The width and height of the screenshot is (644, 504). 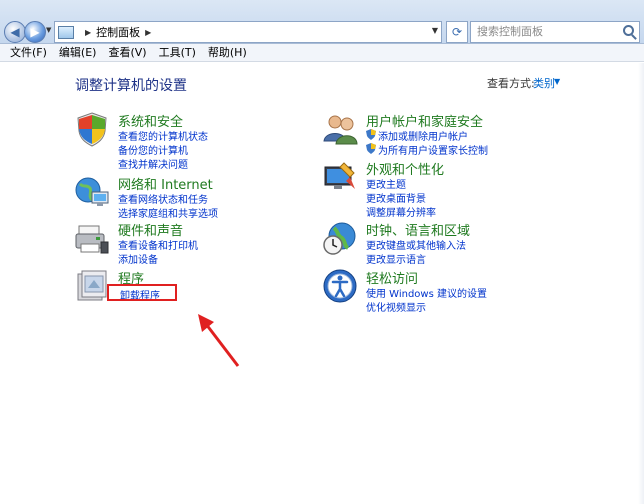 What do you see at coordinates (417, 135) in the screenshot?
I see `link-add-remove-accounts: 添加或删除用户帐户` at bounding box center [417, 135].